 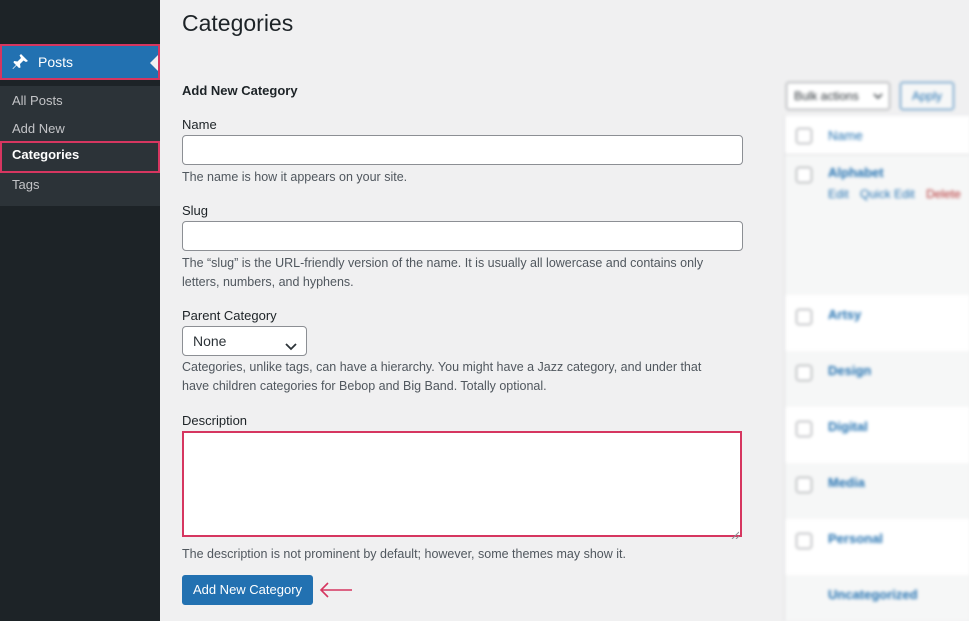 I want to click on sidebar-item-posts: Posts, so click(x=80, y=62).